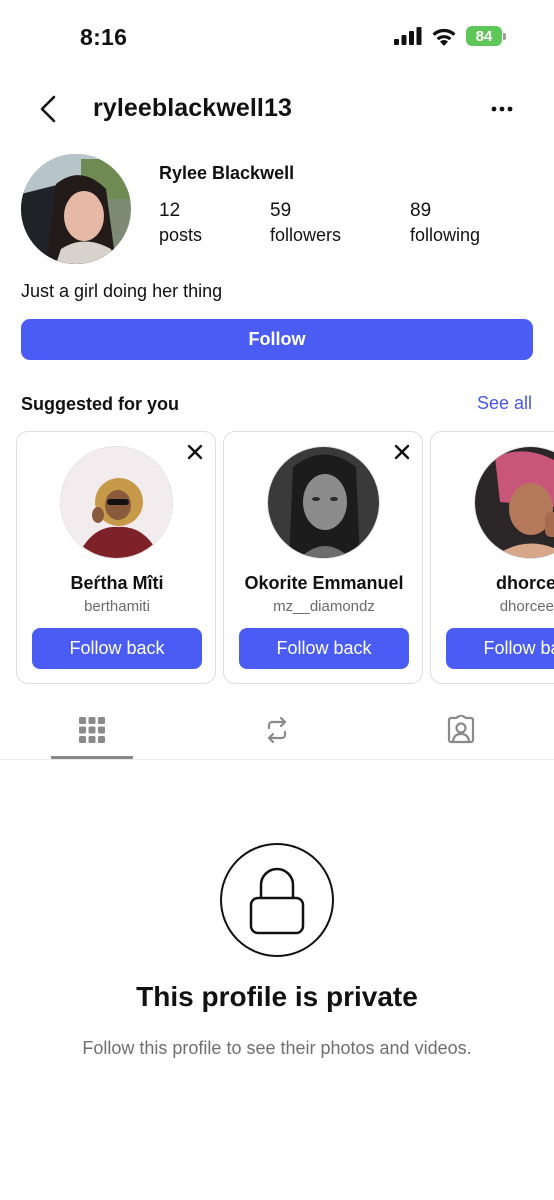  I want to click on suggested-name: dhorcee, so click(524, 583).